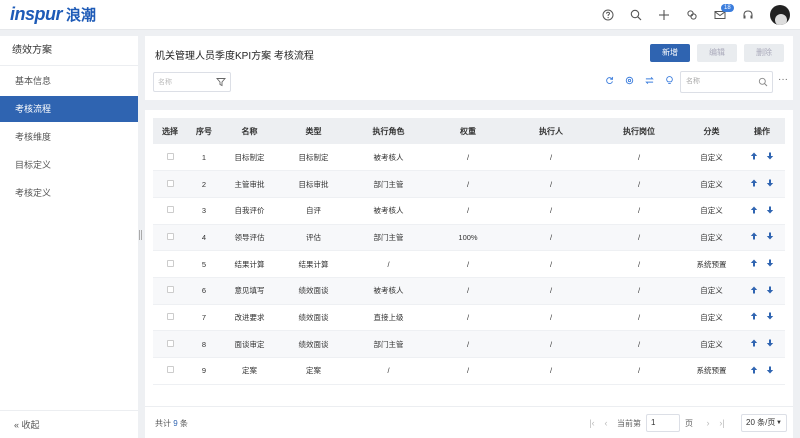 The image size is (800, 438). I want to click on page-size-select: 20 条/页 ▼, so click(764, 423).